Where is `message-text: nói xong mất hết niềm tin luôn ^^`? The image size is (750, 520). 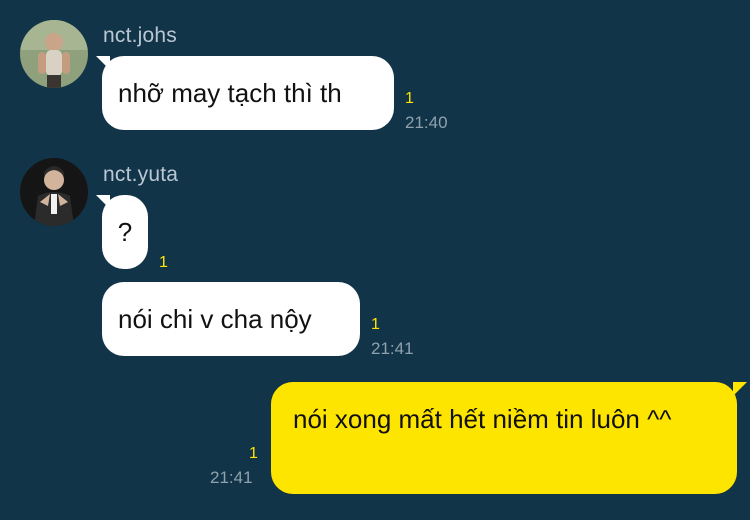 message-text: nói xong mất hết niềm tin luôn ^^ is located at coordinates (482, 419).